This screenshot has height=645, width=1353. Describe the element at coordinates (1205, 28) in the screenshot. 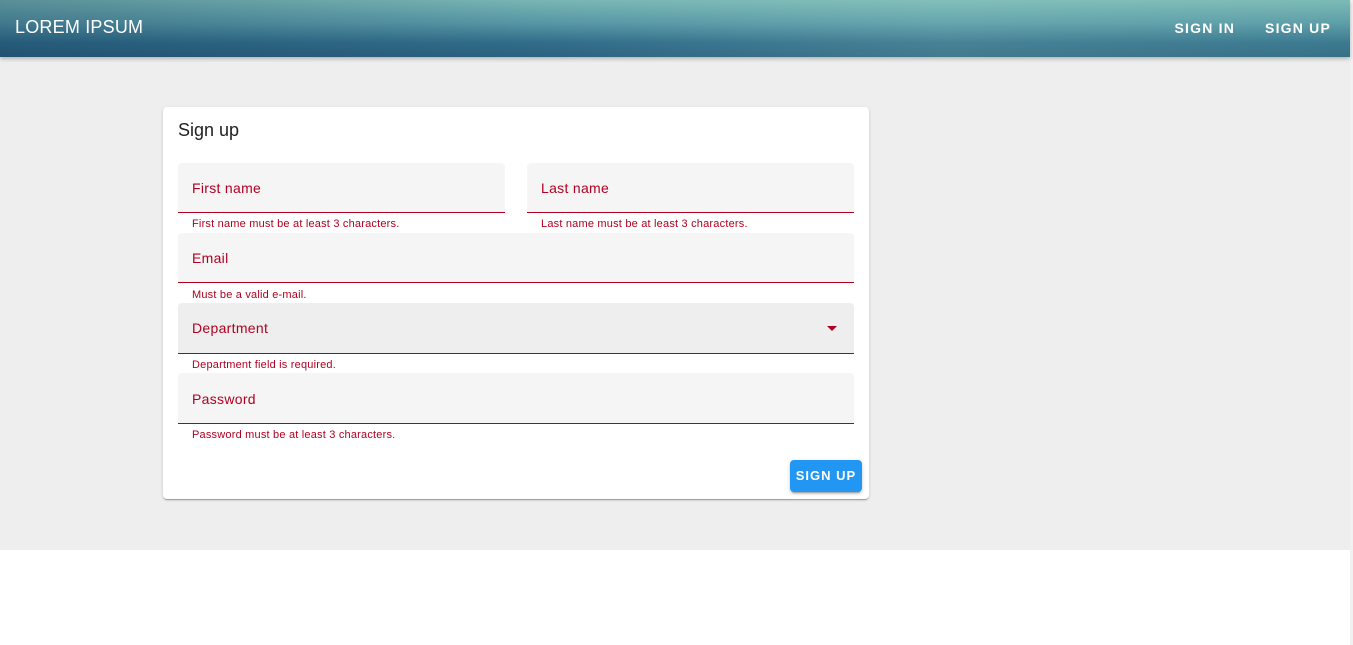

I see `sign-in-nav-button: SIGN IN` at that location.